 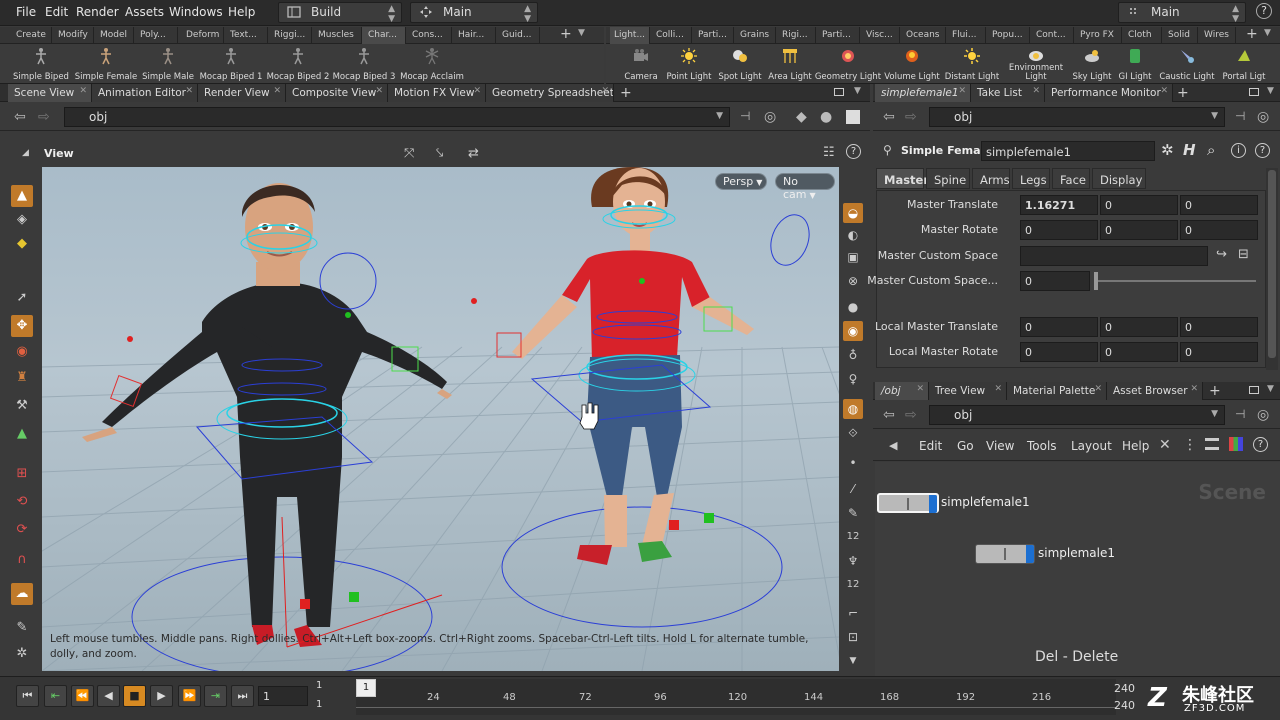 I want to click on corner-icon: ⌐, so click(x=853, y=613).